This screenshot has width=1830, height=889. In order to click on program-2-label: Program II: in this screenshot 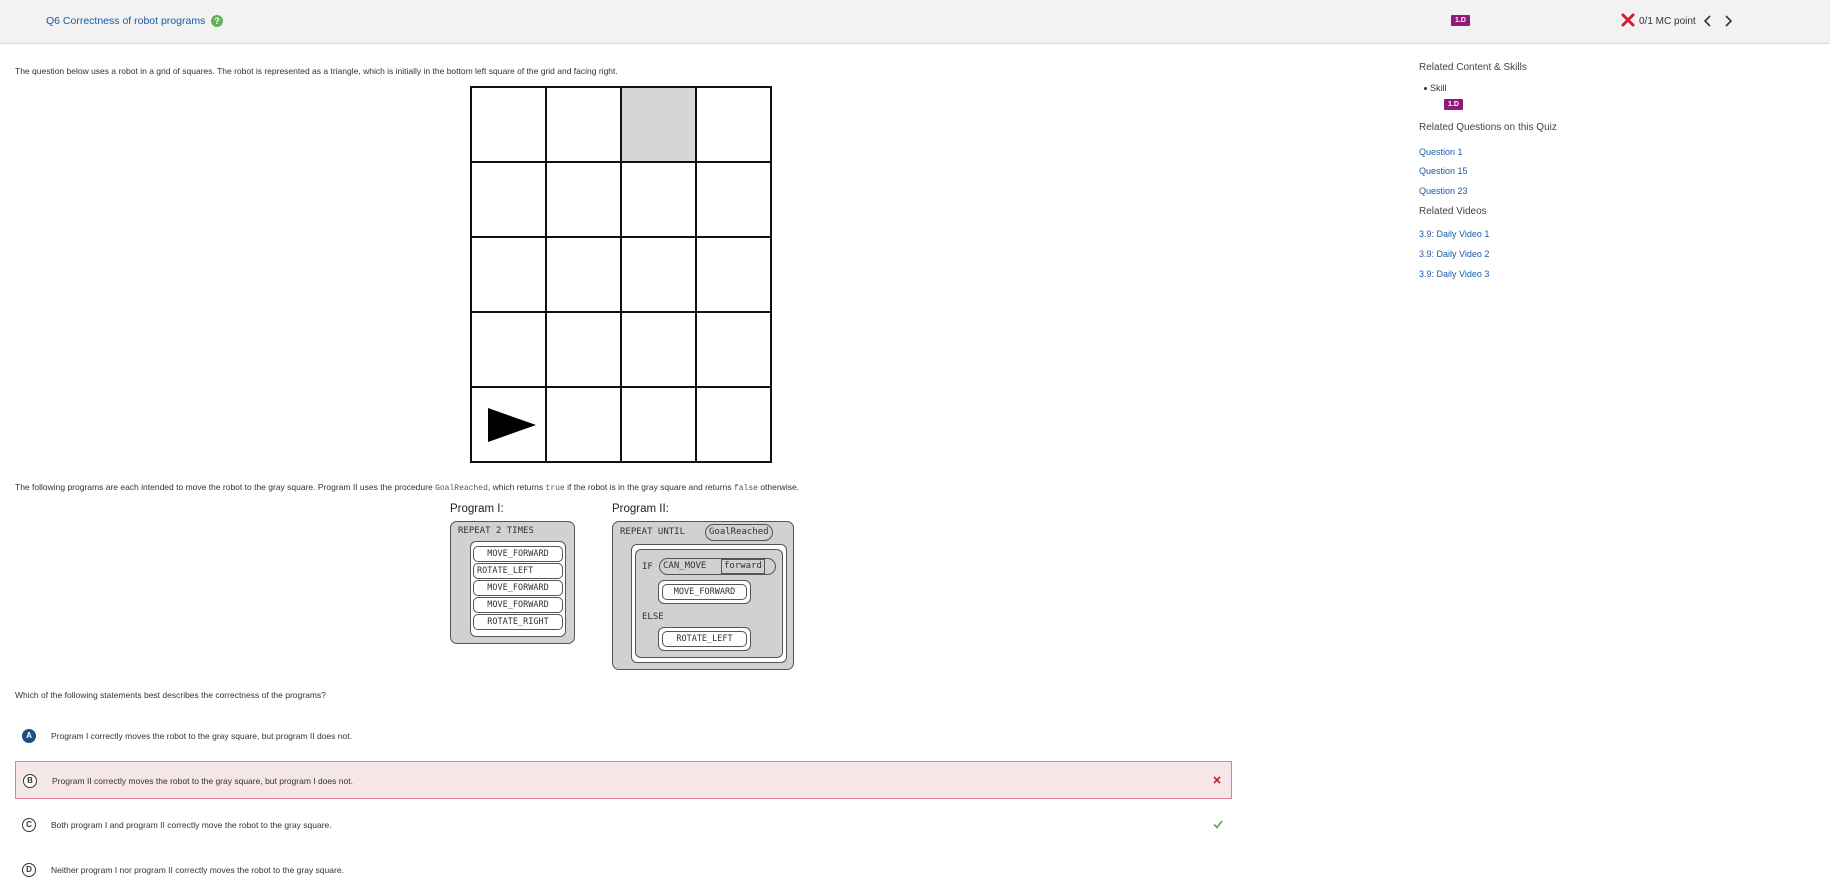, I will do `click(640, 509)`.